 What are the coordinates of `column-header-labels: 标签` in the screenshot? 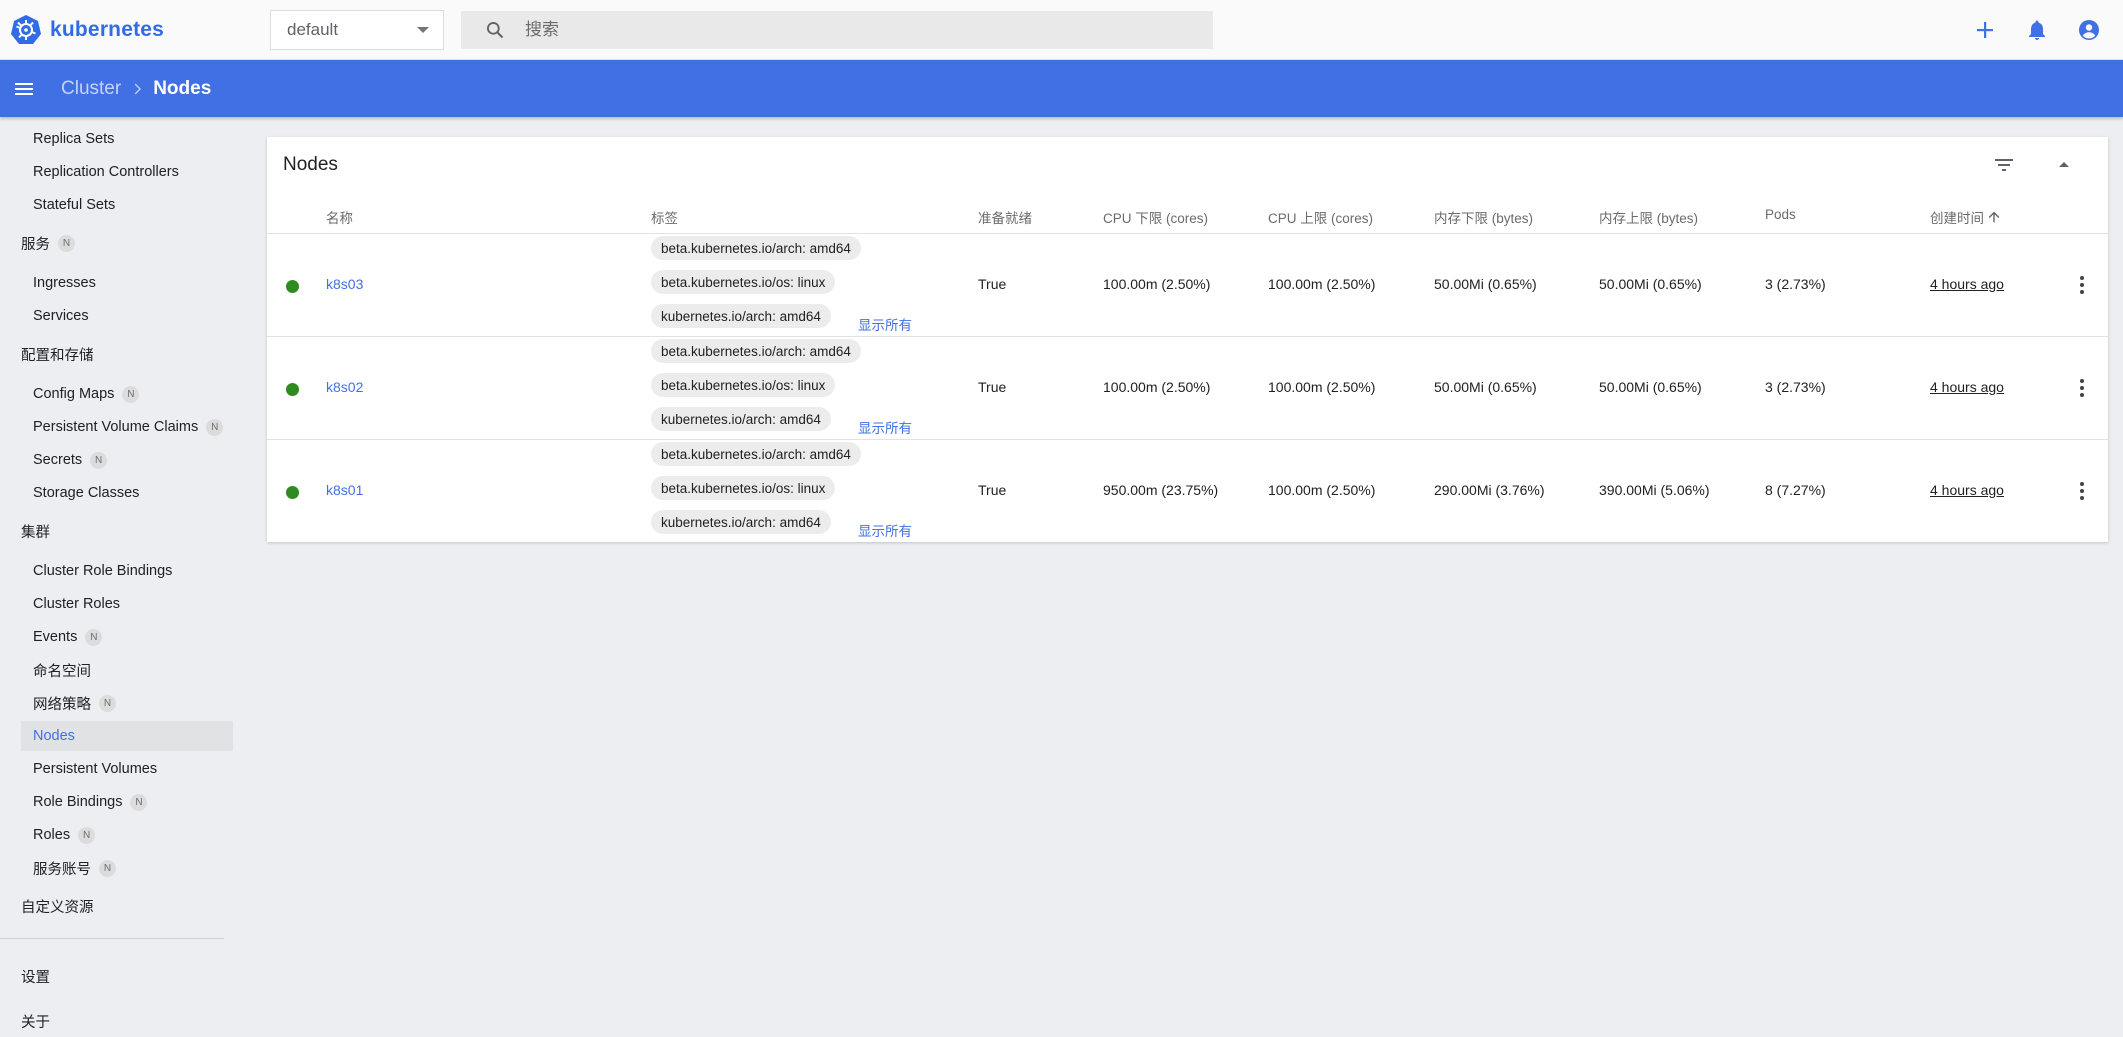 It's located at (664, 217).